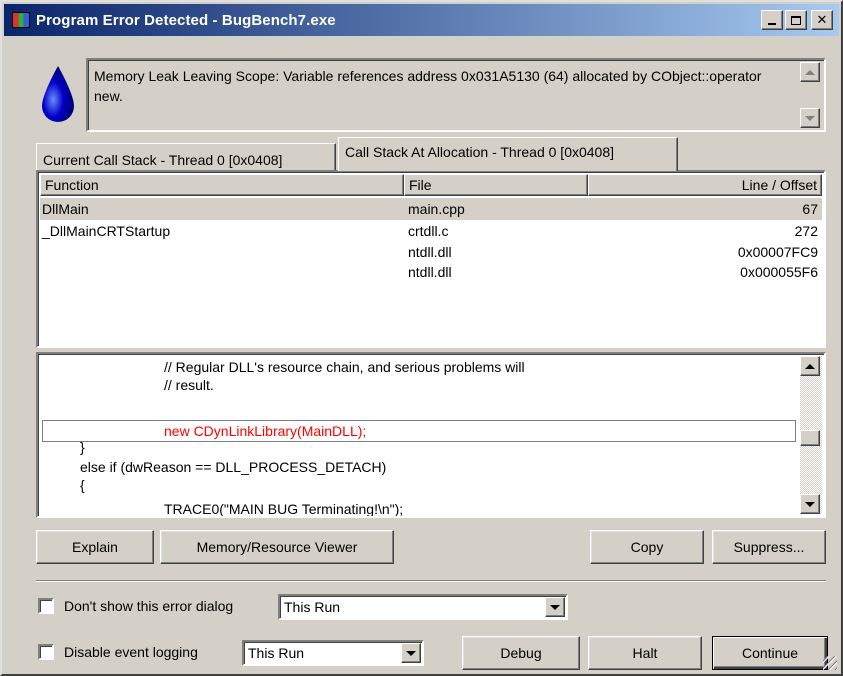 Image resolution: width=843 pixels, height=676 pixels. I want to click on cell-line: 67, so click(810, 209).